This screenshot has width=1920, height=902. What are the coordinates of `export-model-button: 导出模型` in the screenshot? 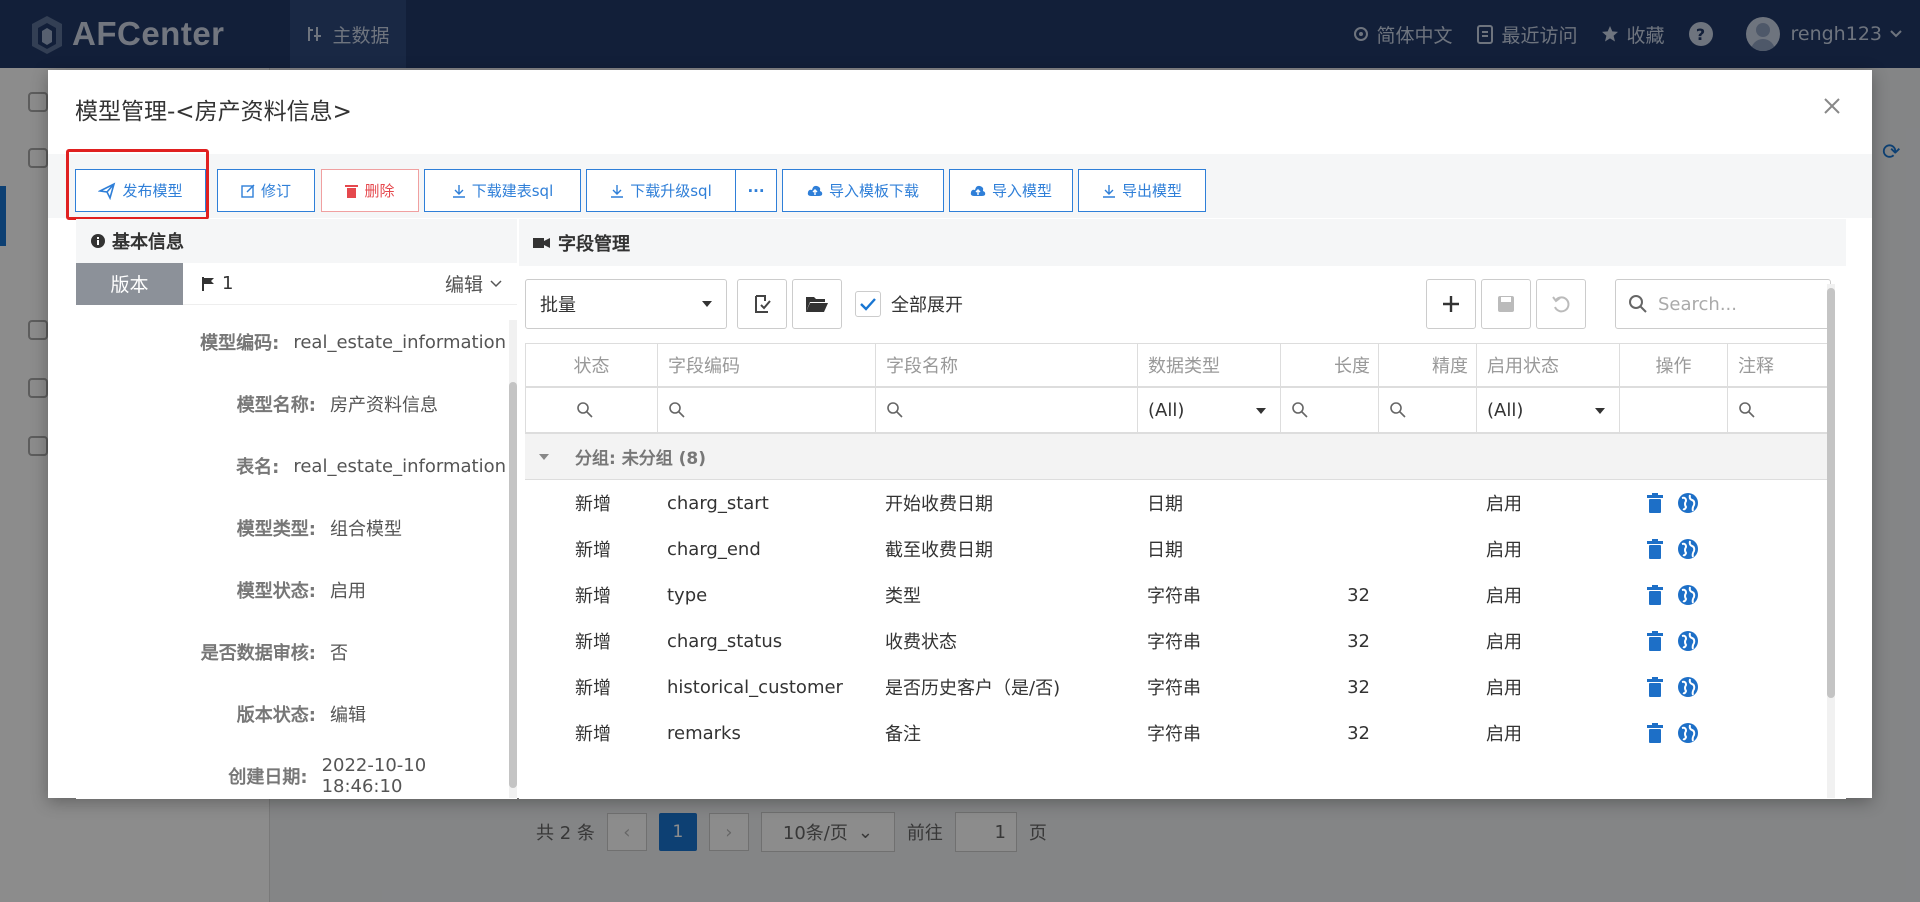 It's located at (1142, 190).